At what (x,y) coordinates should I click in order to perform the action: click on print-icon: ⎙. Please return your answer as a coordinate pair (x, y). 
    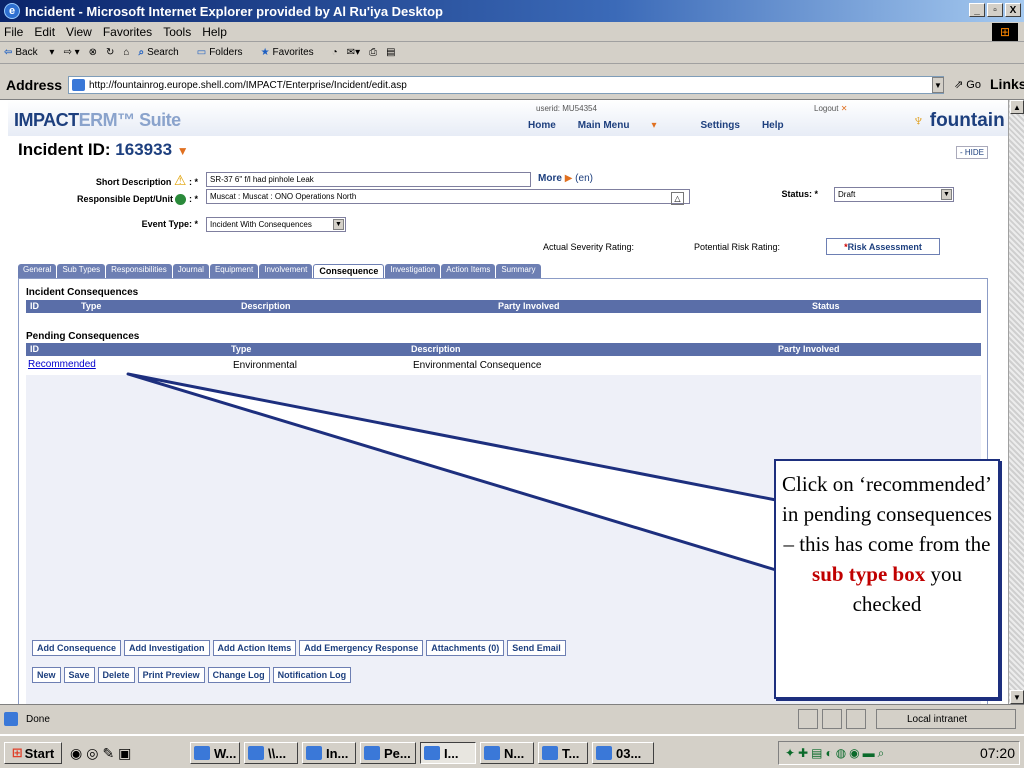
    Looking at the image, I should click on (373, 52).